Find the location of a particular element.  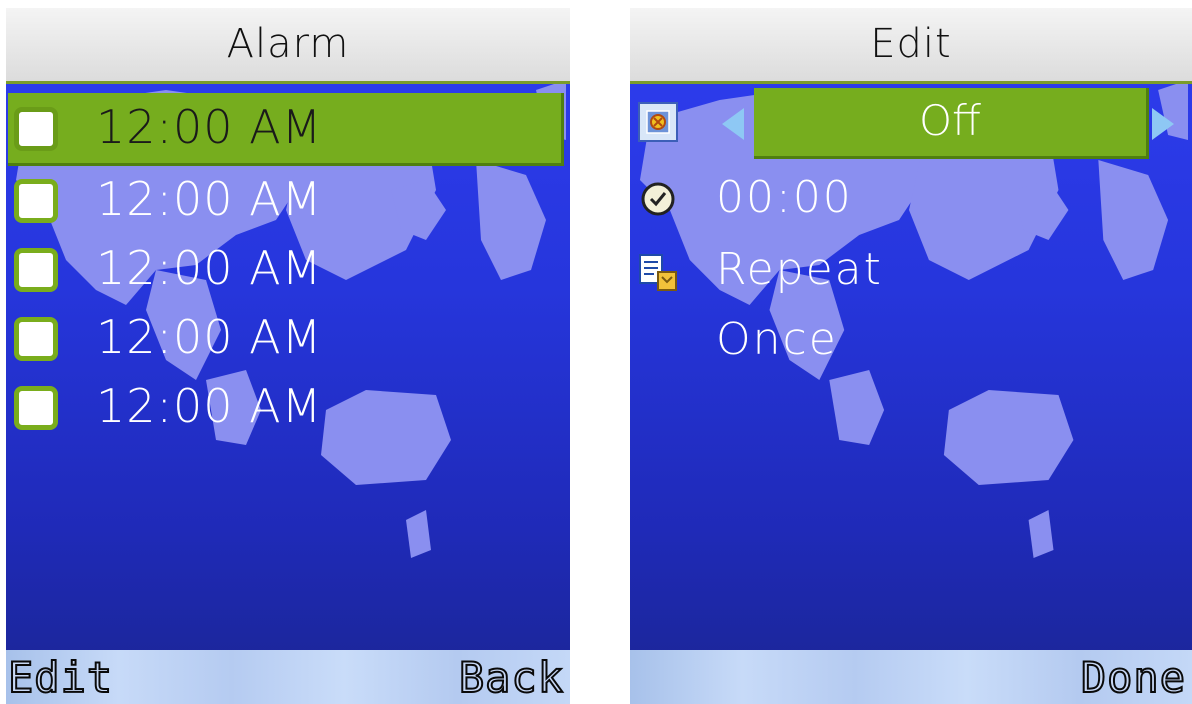

softkey-bar: Edit Back is located at coordinates (288, 677).